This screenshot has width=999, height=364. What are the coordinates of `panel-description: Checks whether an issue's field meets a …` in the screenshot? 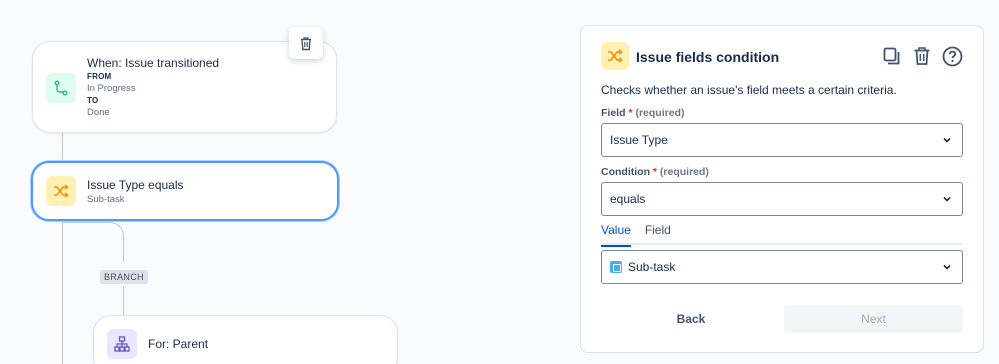 It's located at (749, 90).